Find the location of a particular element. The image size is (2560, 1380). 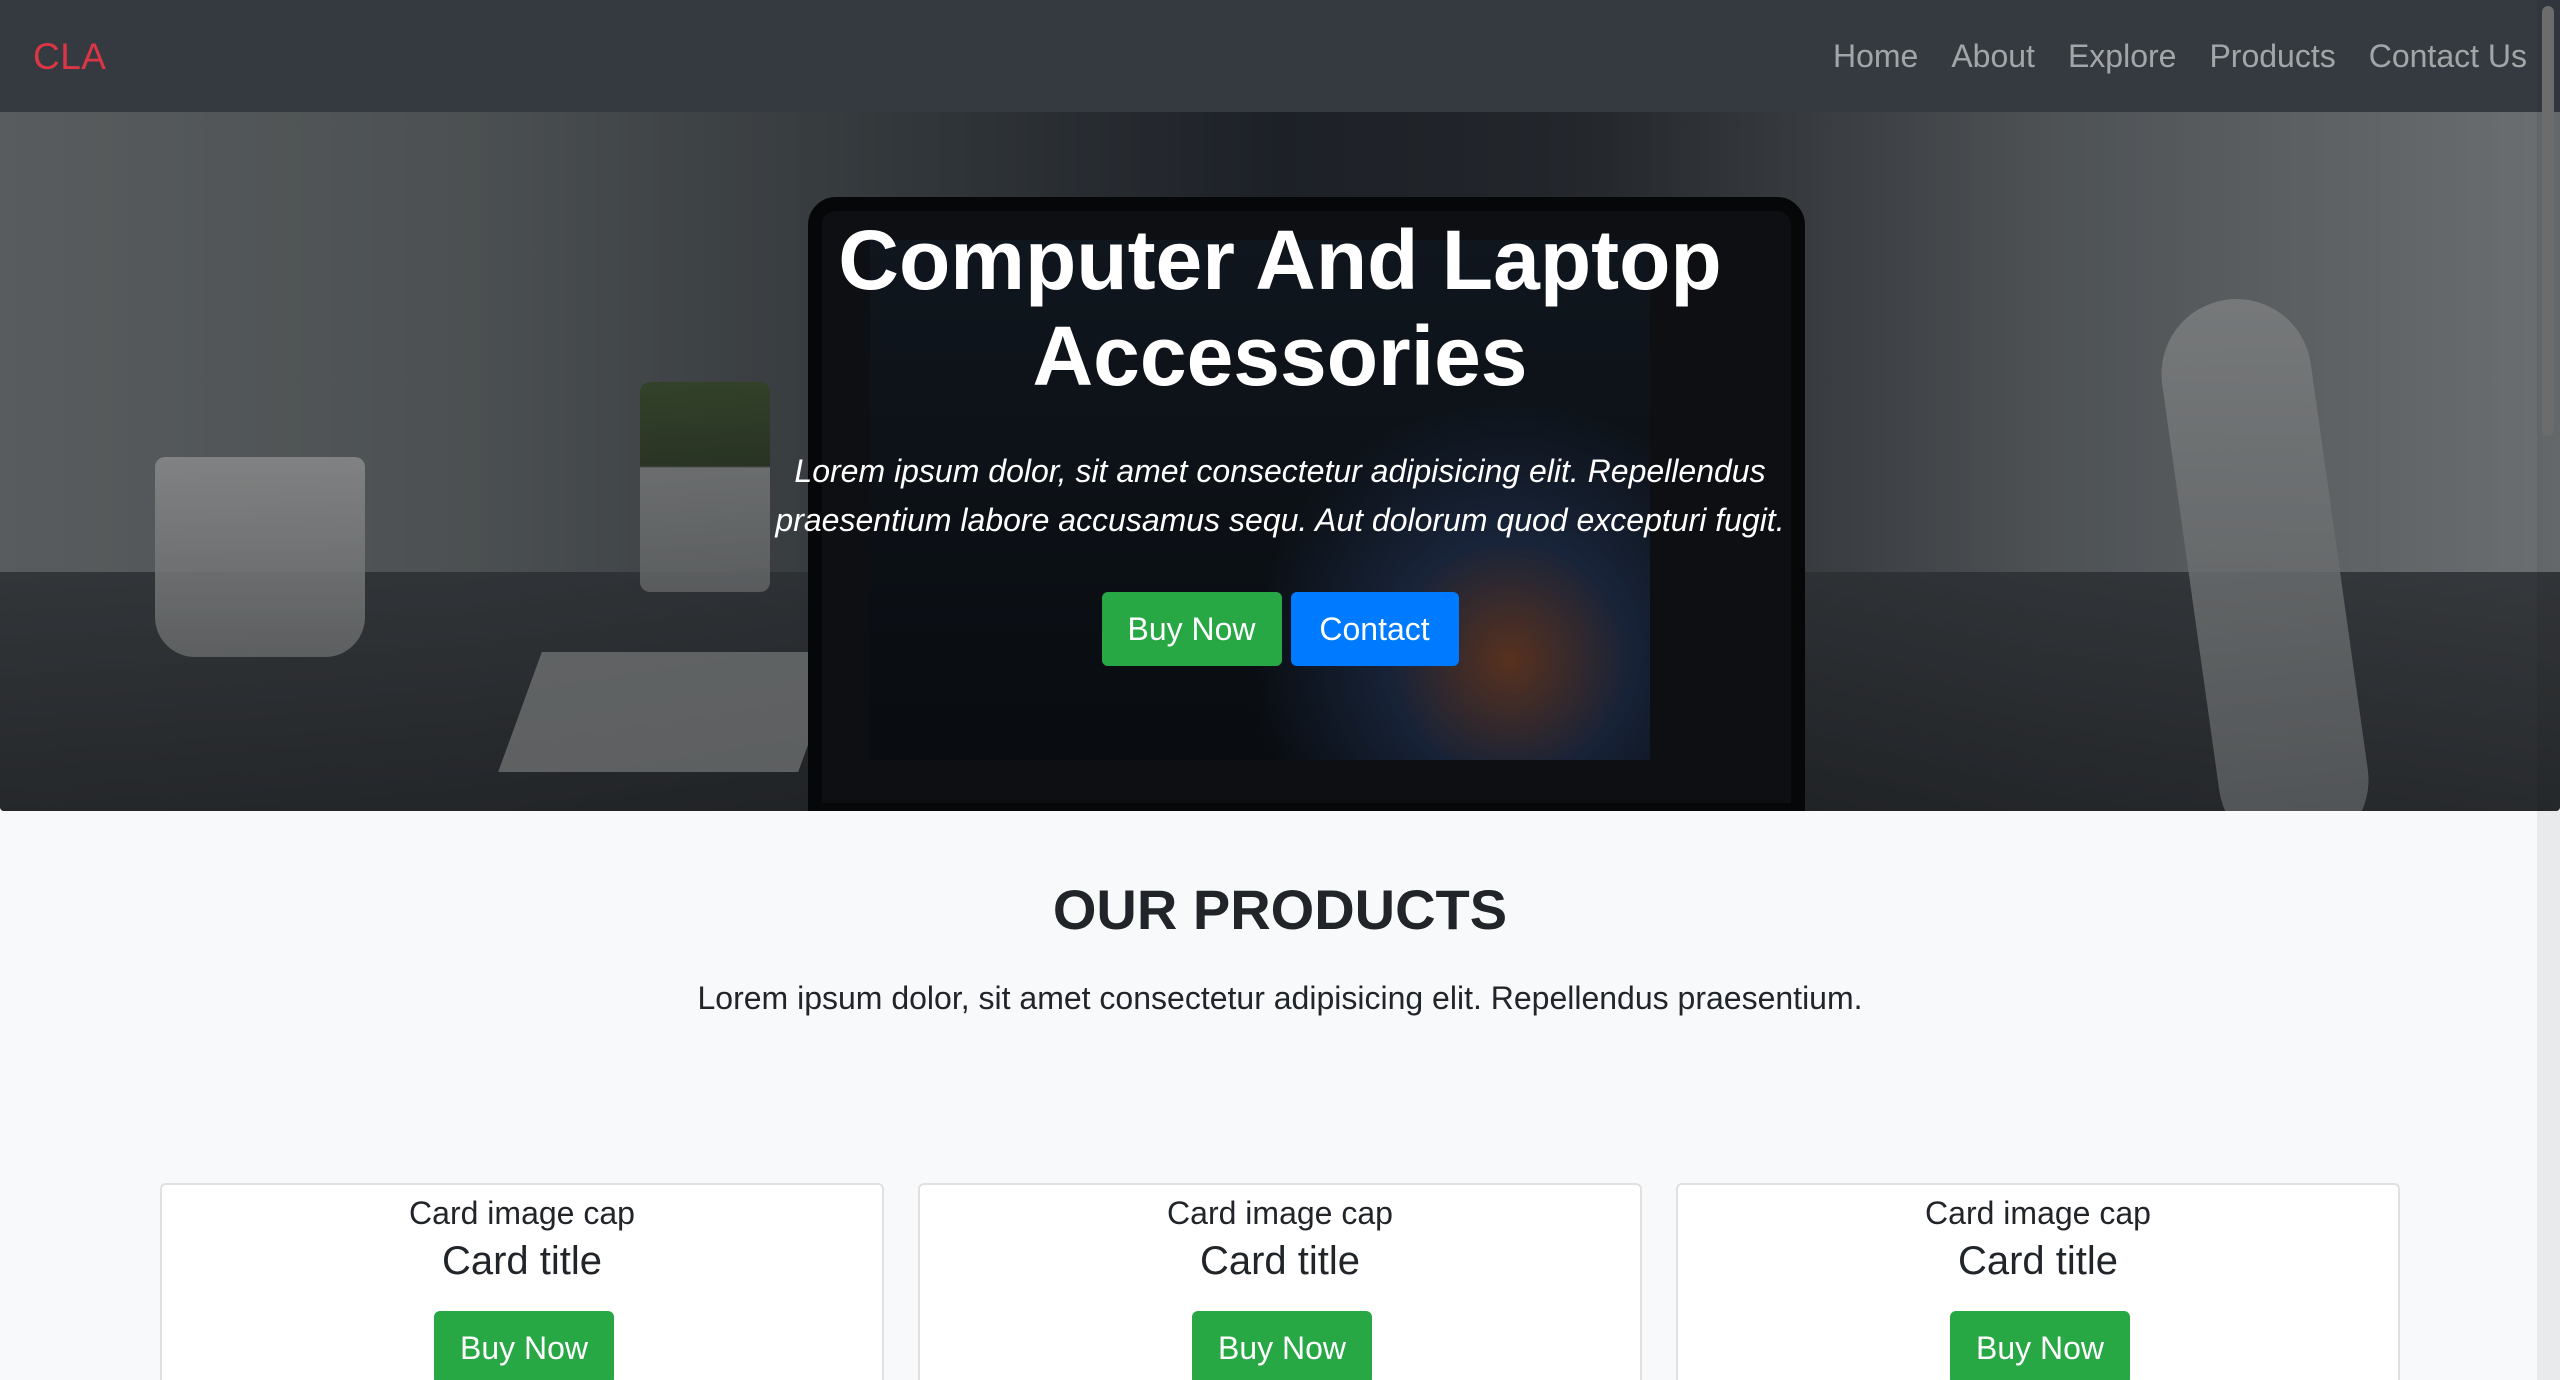

nav-links: Home About Explore Products Contact Us is located at coordinates (2163, 56).